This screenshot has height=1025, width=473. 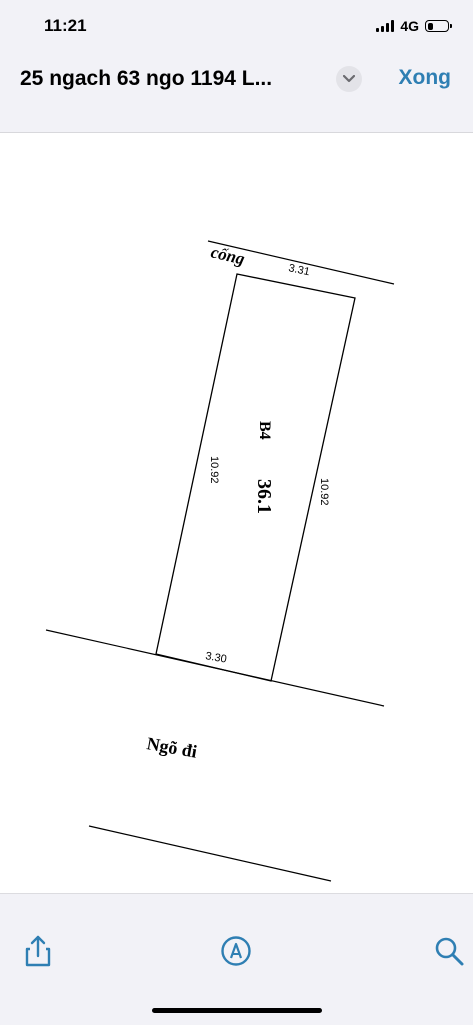 I want to click on battery-icon, so click(x=438, y=26).